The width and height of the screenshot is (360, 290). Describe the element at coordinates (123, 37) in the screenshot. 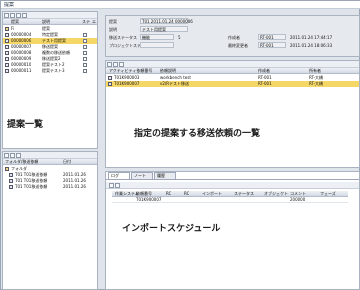

I see `label-transport-status: 移送ステータス` at that location.